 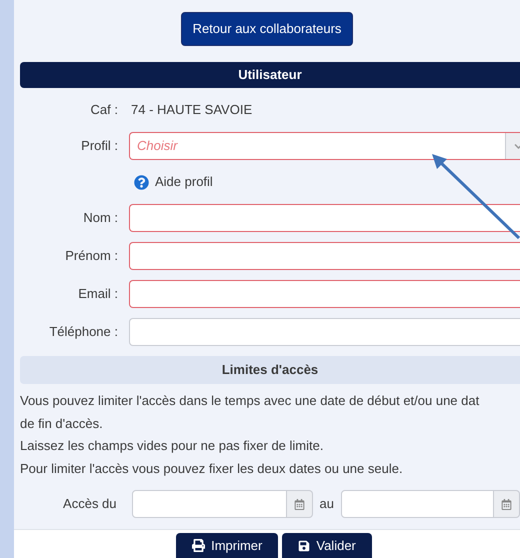 I want to click on help-link: Aide profil, so click(x=184, y=182).